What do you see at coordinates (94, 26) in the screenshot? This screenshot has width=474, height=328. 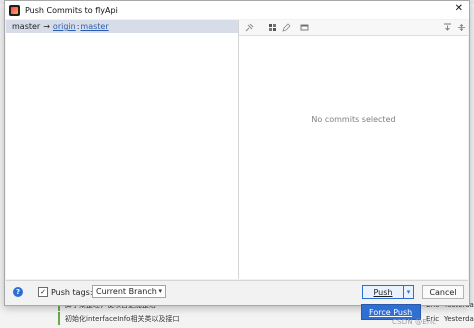 I see `remote-branch-link: master` at bounding box center [94, 26].